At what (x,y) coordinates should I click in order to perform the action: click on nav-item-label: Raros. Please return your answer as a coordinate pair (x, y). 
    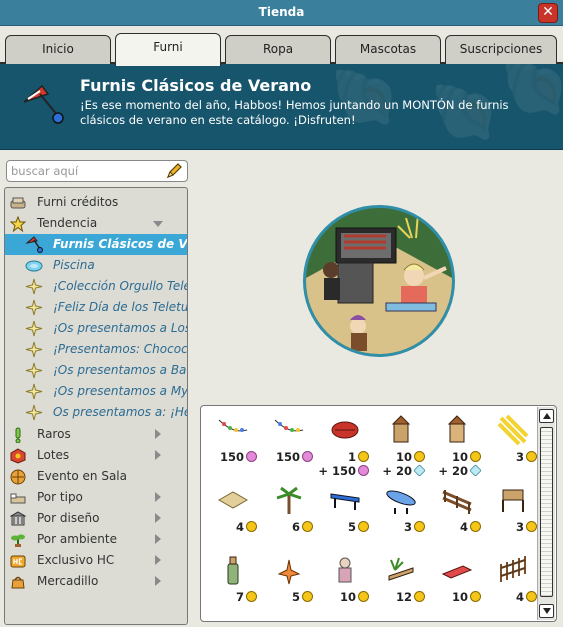
    Looking at the image, I should click on (54, 434).